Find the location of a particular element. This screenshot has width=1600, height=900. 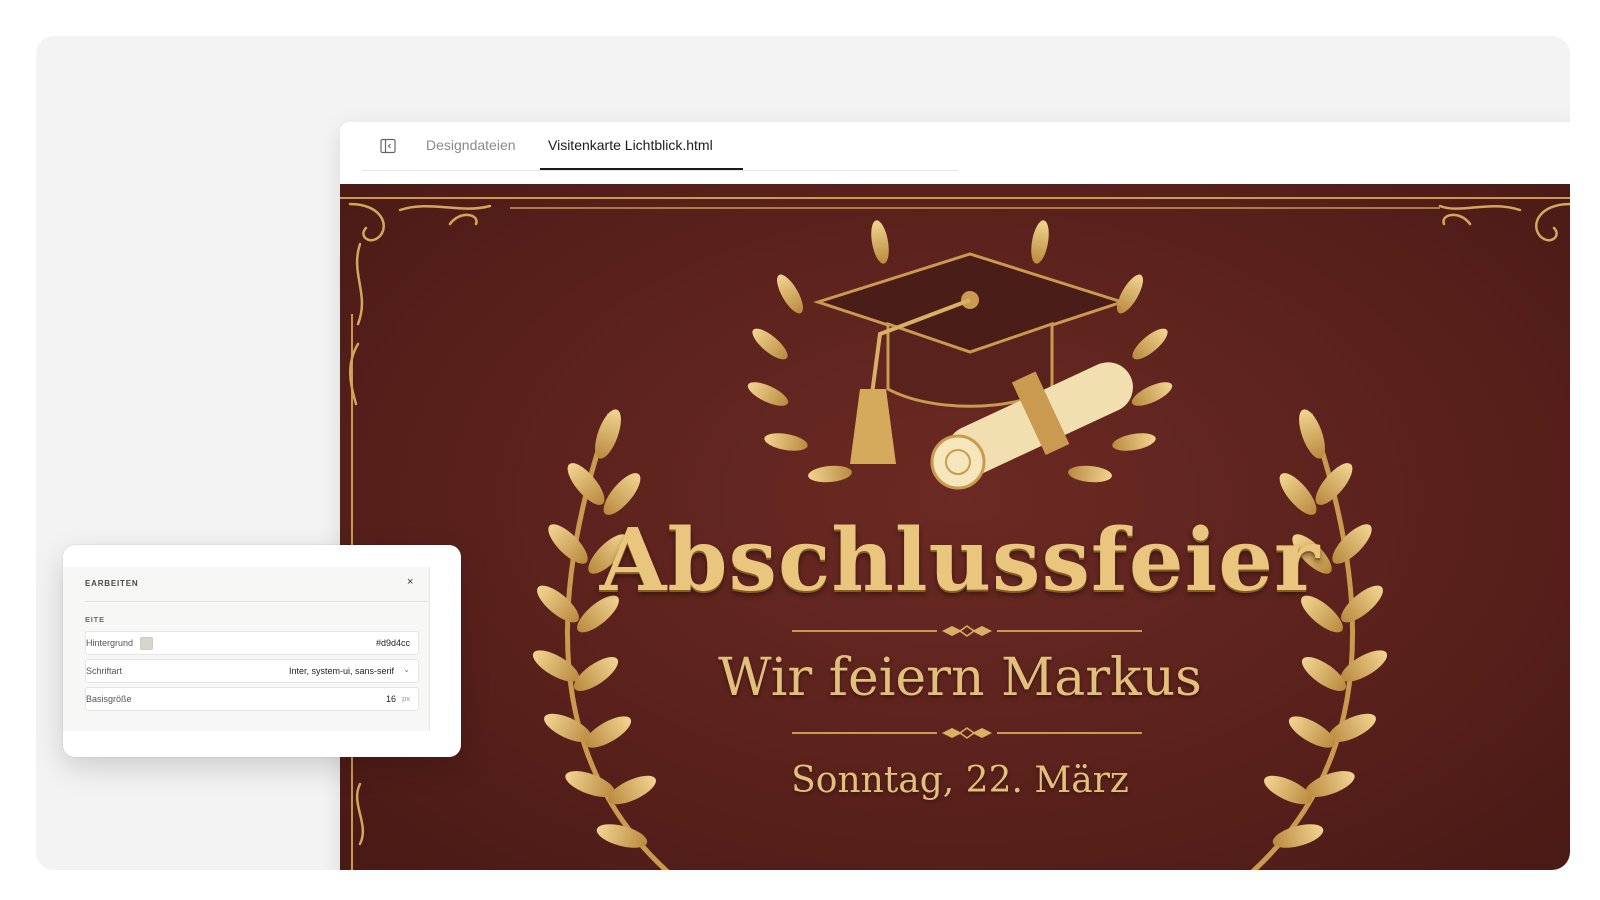

font-value: Inter, system-ui, sans-serif is located at coordinates (341, 671).